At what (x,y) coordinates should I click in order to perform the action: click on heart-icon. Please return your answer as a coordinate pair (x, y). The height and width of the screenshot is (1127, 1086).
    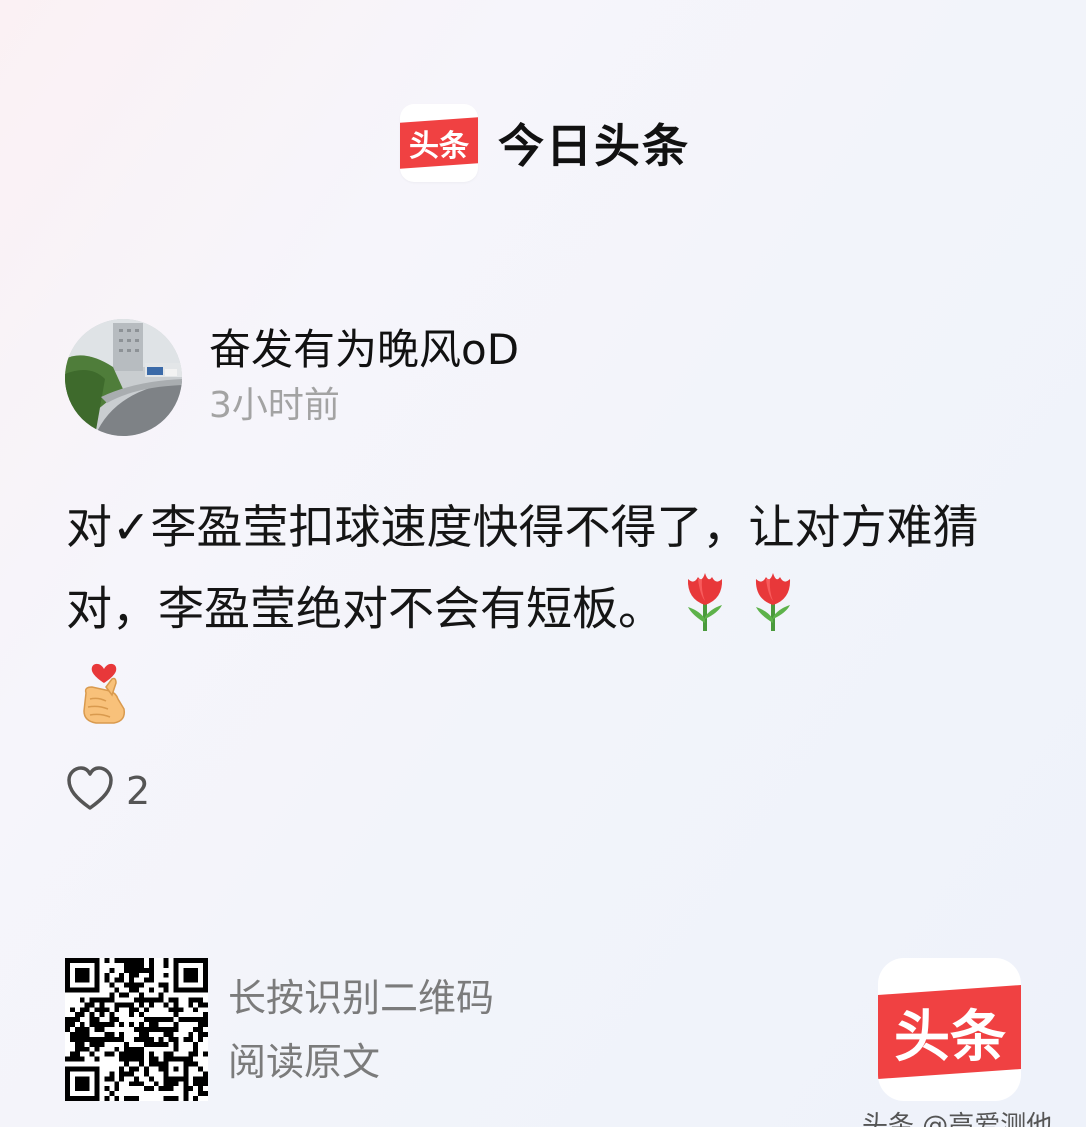
    Looking at the image, I should click on (90, 791).